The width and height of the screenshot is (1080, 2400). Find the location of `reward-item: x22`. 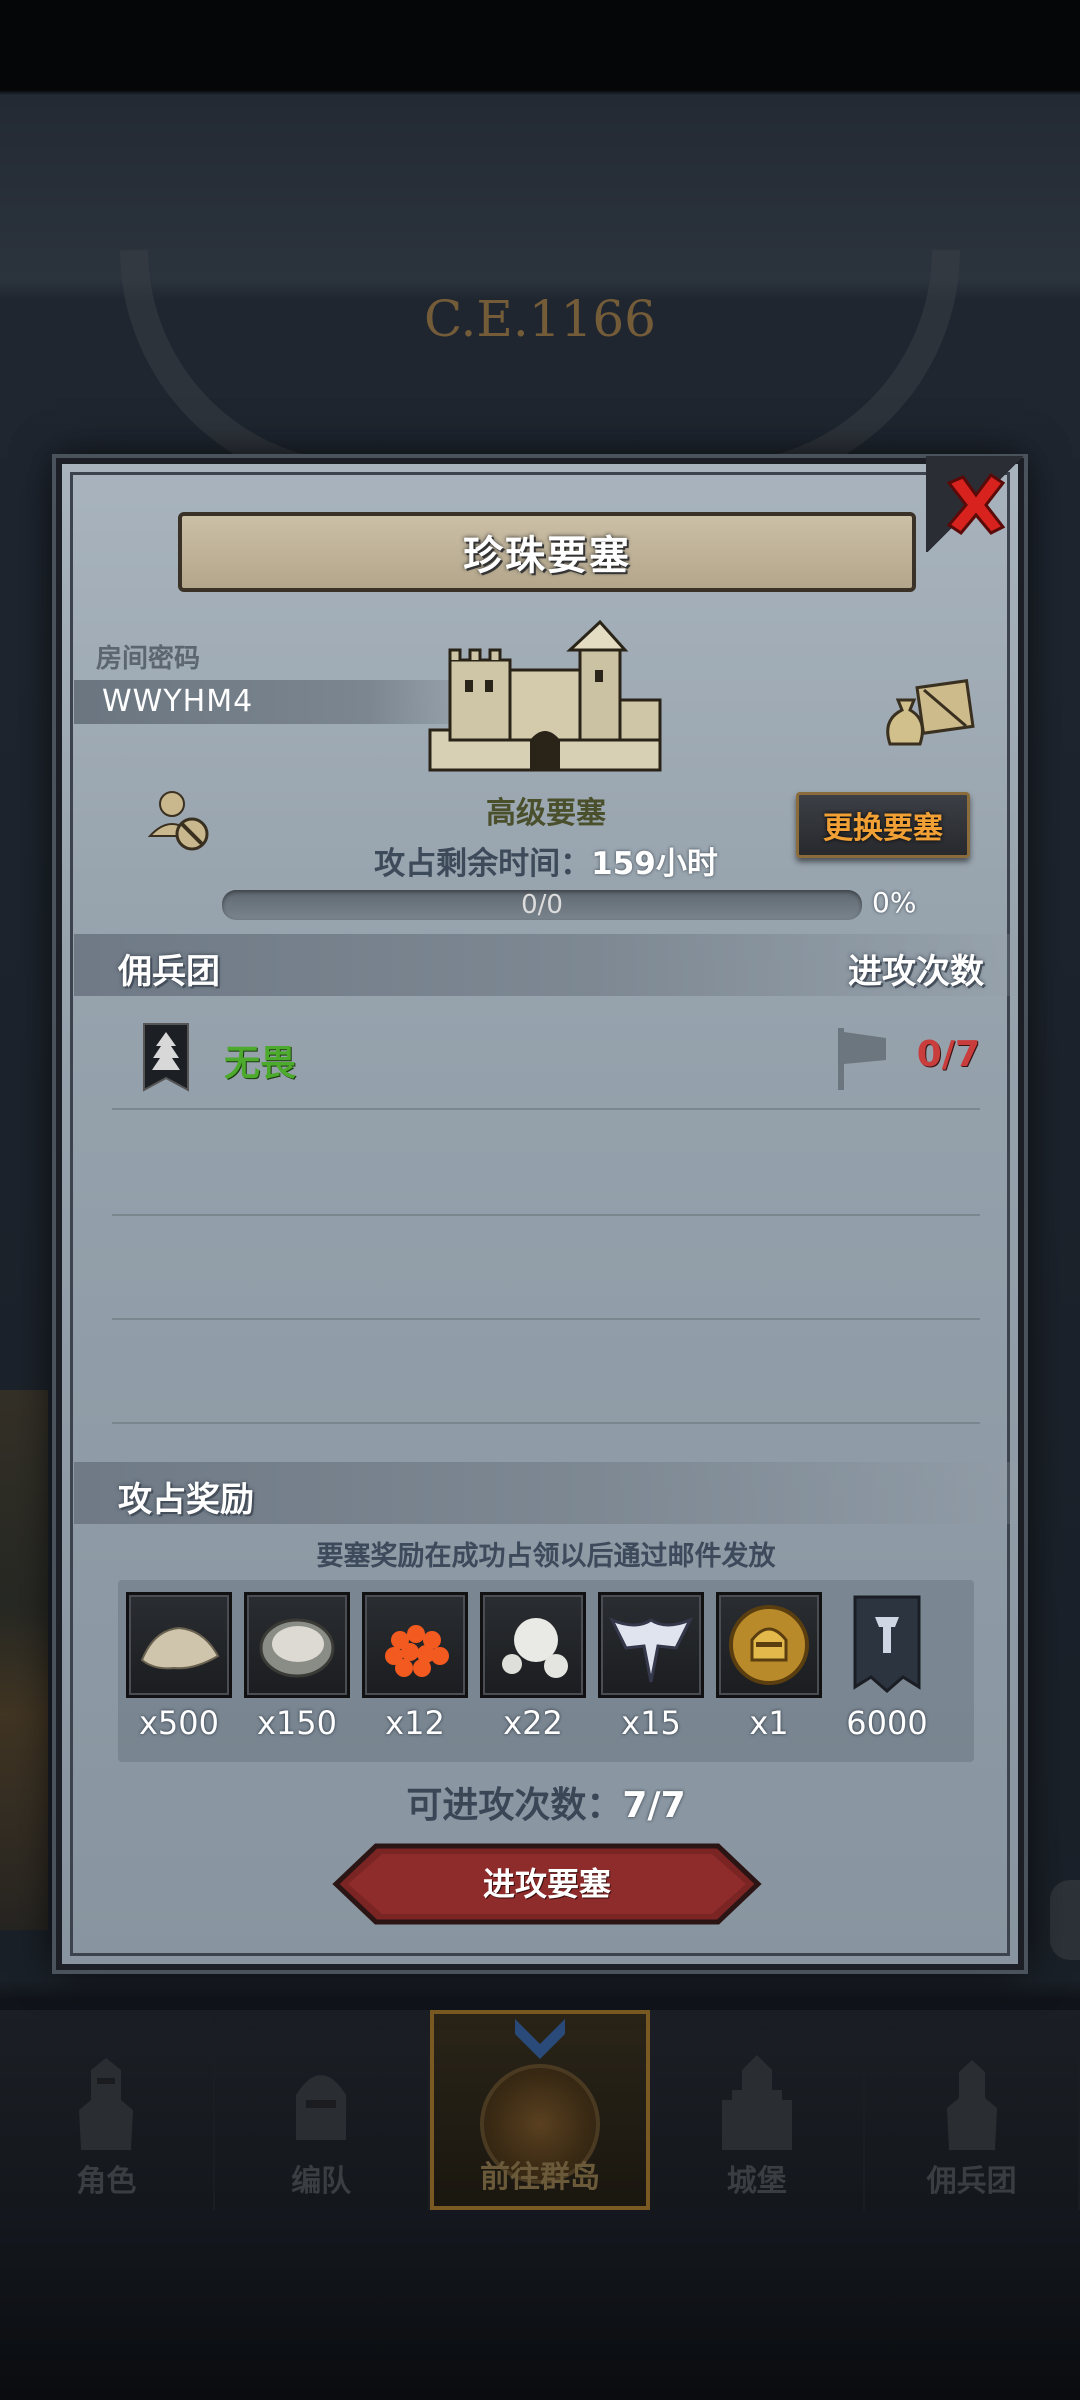

reward-item: x22 is located at coordinates (533, 1667).